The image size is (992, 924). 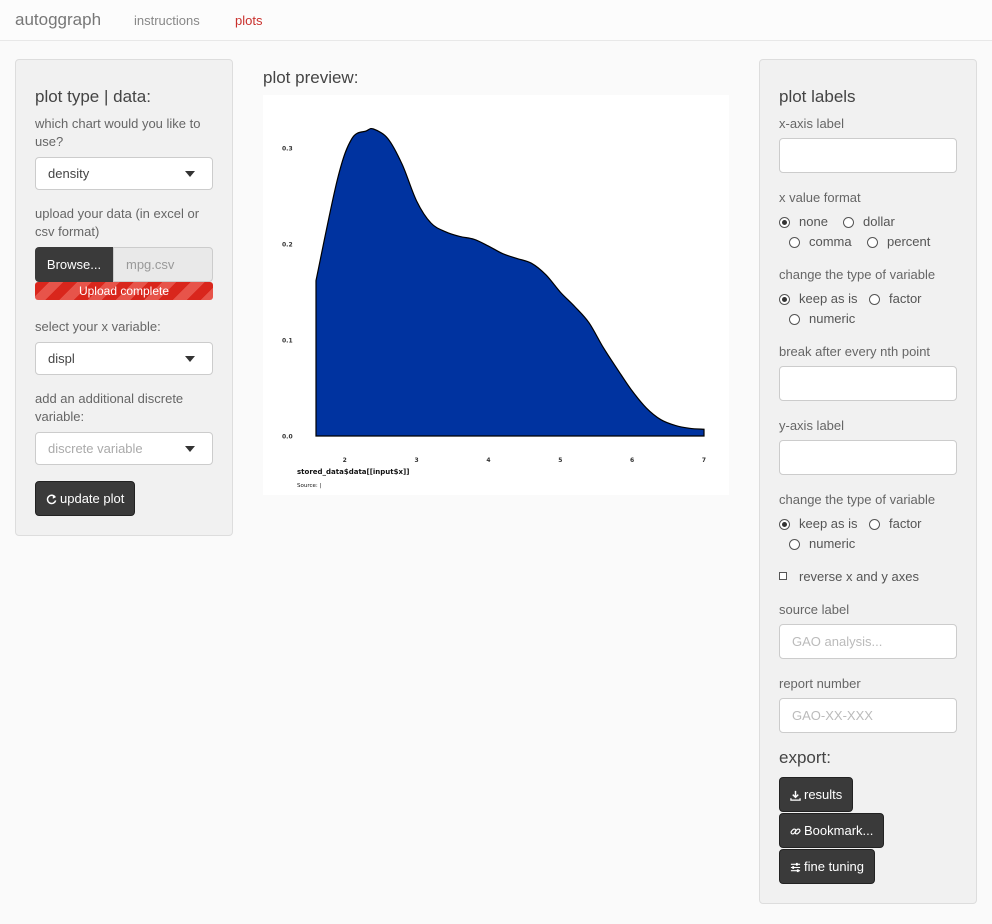 What do you see at coordinates (488, 460) in the screenshot?
I see `x-tick-label: 4` at bounding box center [488, 460].